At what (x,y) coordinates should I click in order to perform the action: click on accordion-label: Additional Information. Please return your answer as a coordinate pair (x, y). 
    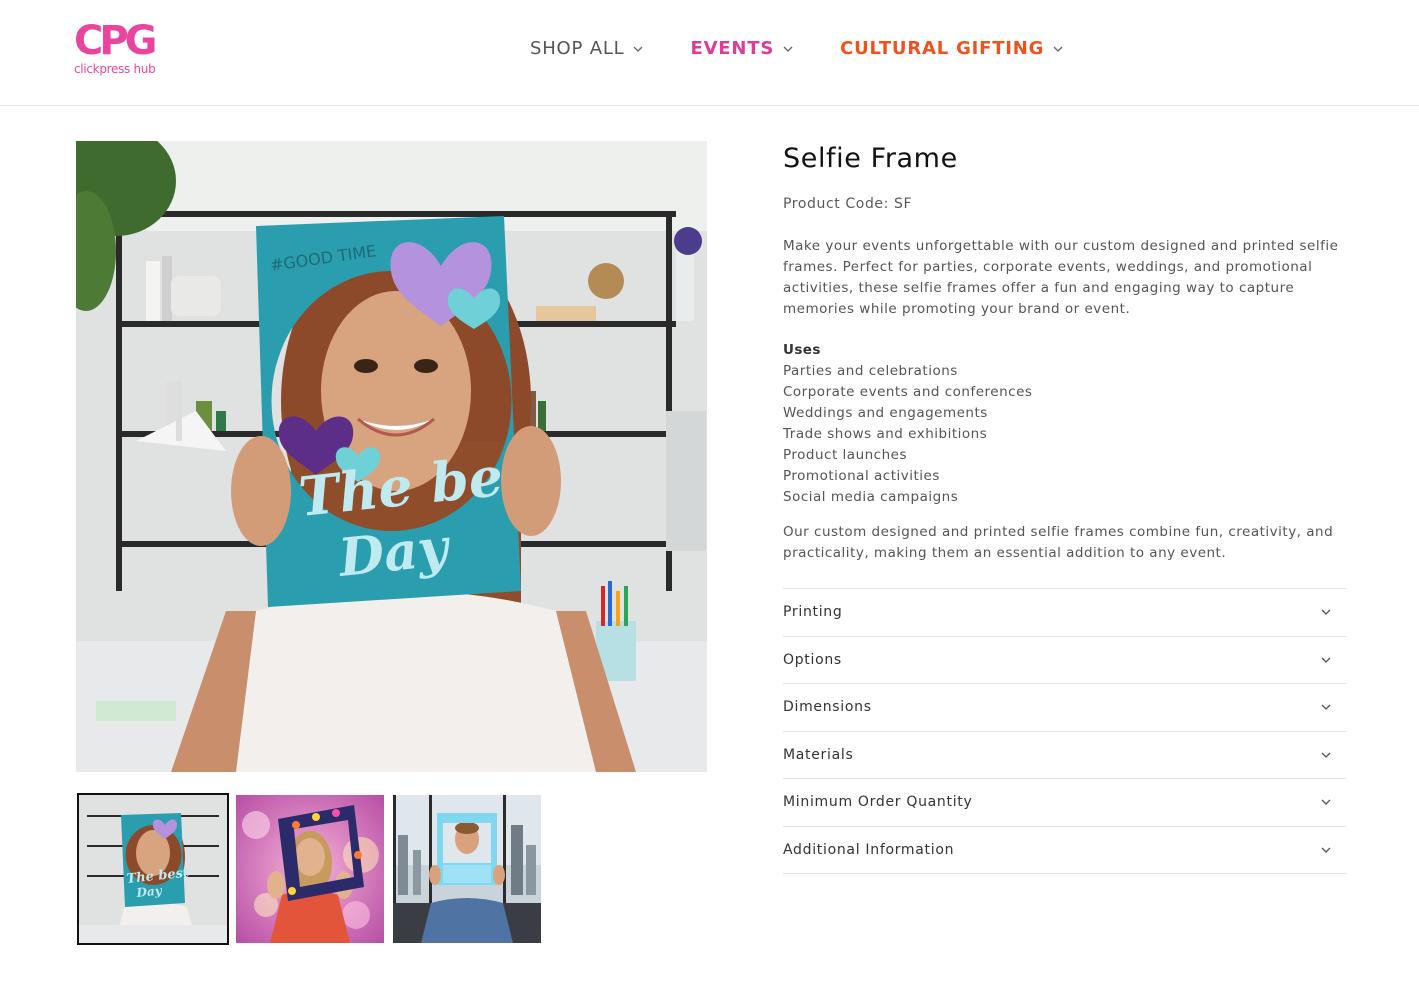
    Looking at the image, I should click on (869, 849).